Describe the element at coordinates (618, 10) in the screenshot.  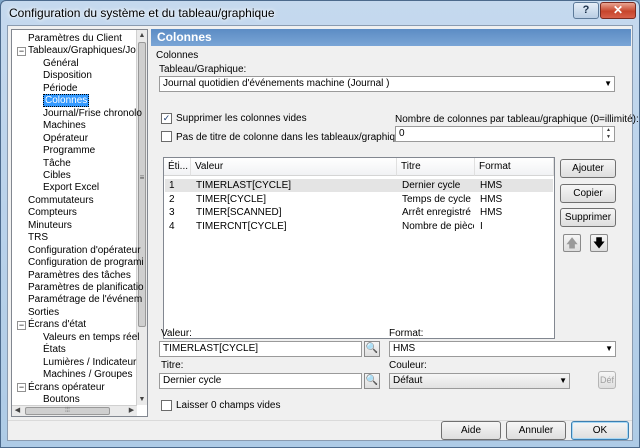
I see `close-icon: ✕` at that location.